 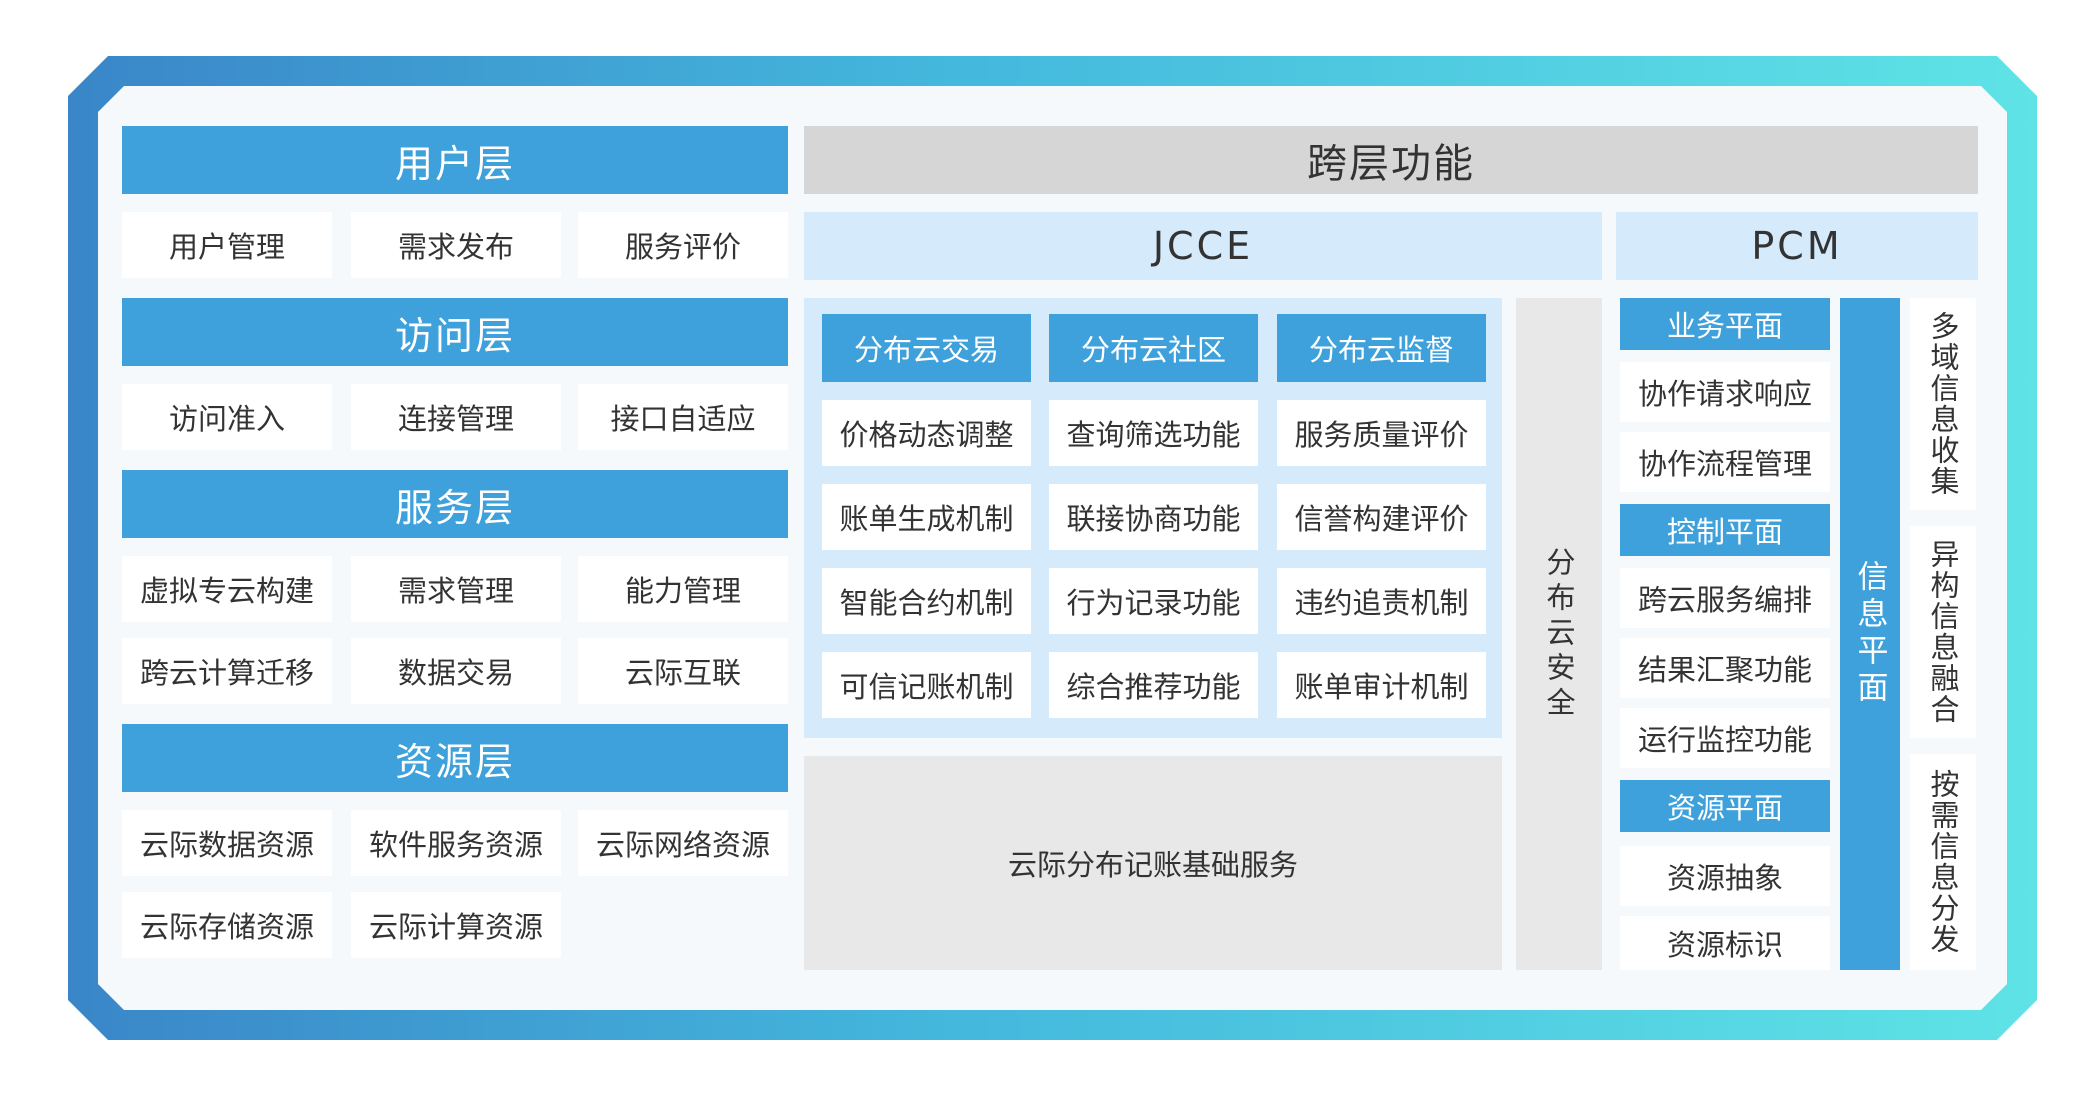 What do you see at coordinates (1153, 601) in the screenshot?
I see `jcce-function-item: 行为记录功能` at bounding box center [1153, 601].